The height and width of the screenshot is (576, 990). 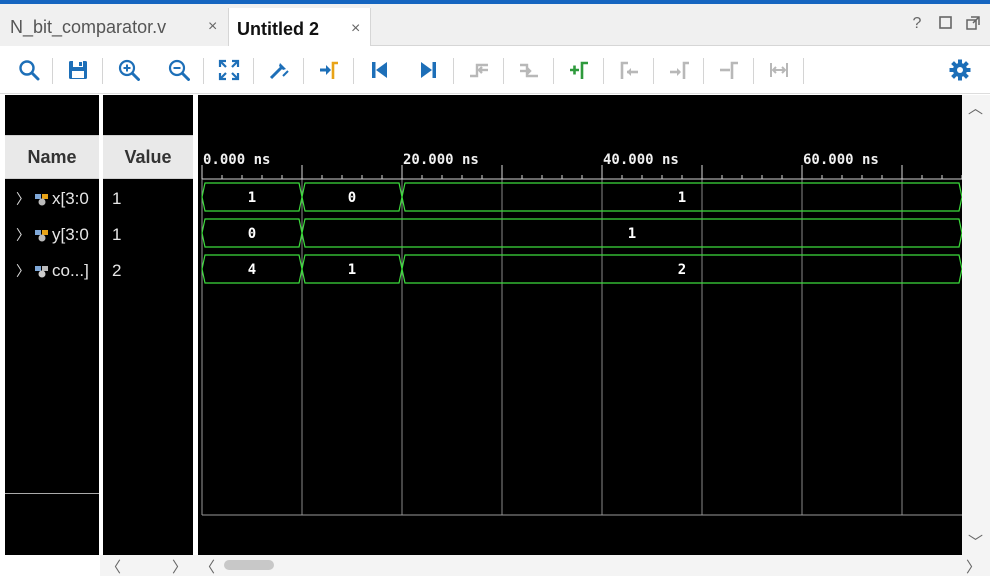 What do you see at coordinates (529, 70) in the screenshot?
I see `next-transition-icon` at bounding box center [529, 70].